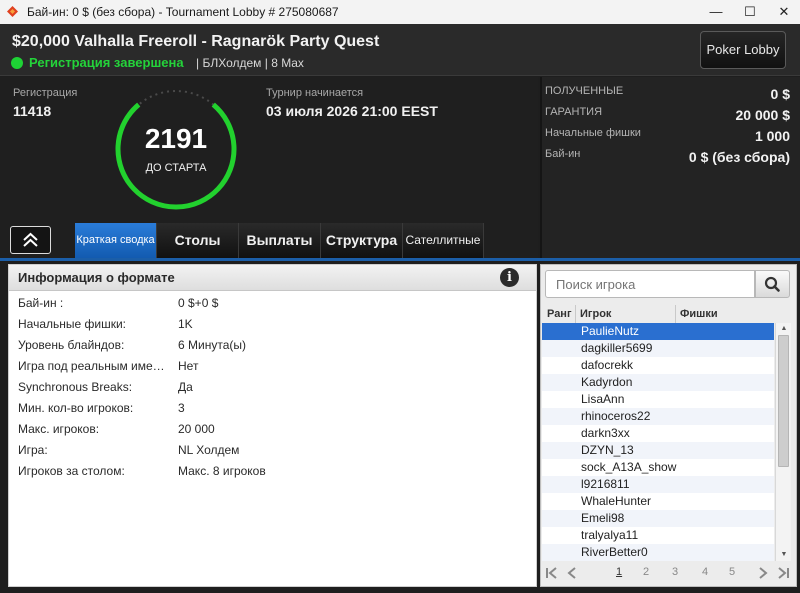 The image size is (800, 593). I want to click on last-page-icon, so click(783, 573).